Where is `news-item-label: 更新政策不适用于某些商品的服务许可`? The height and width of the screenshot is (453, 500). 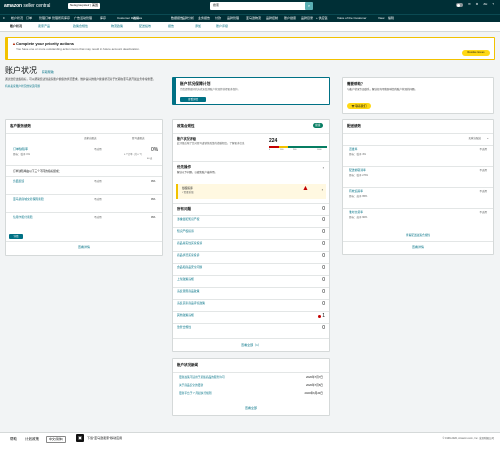
news-item-label: 更新政策不适用于某些商品的服务许可 is located at coordinates (202, 377).